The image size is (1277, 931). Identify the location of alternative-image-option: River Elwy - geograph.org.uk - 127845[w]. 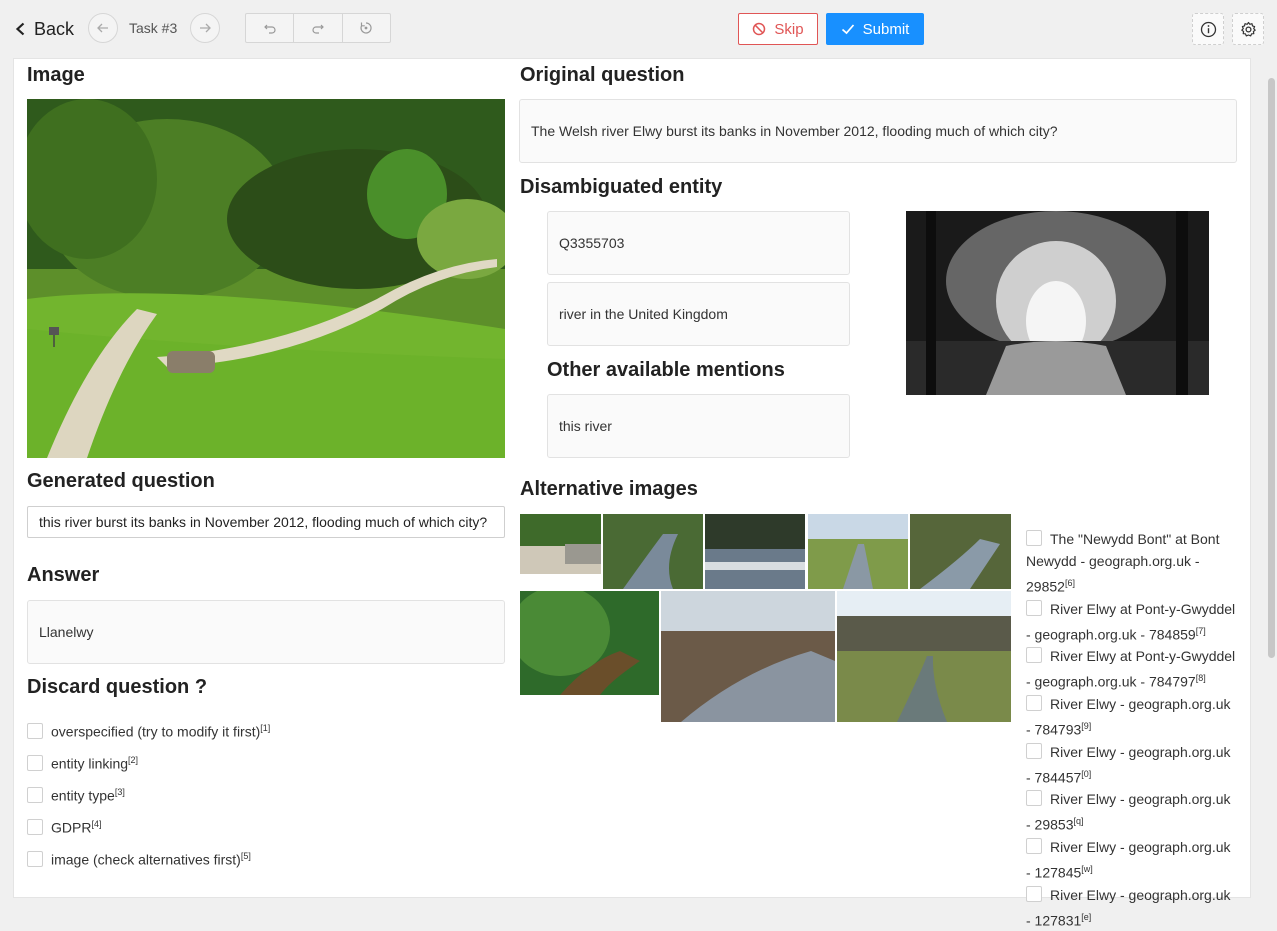
(1128, 859).